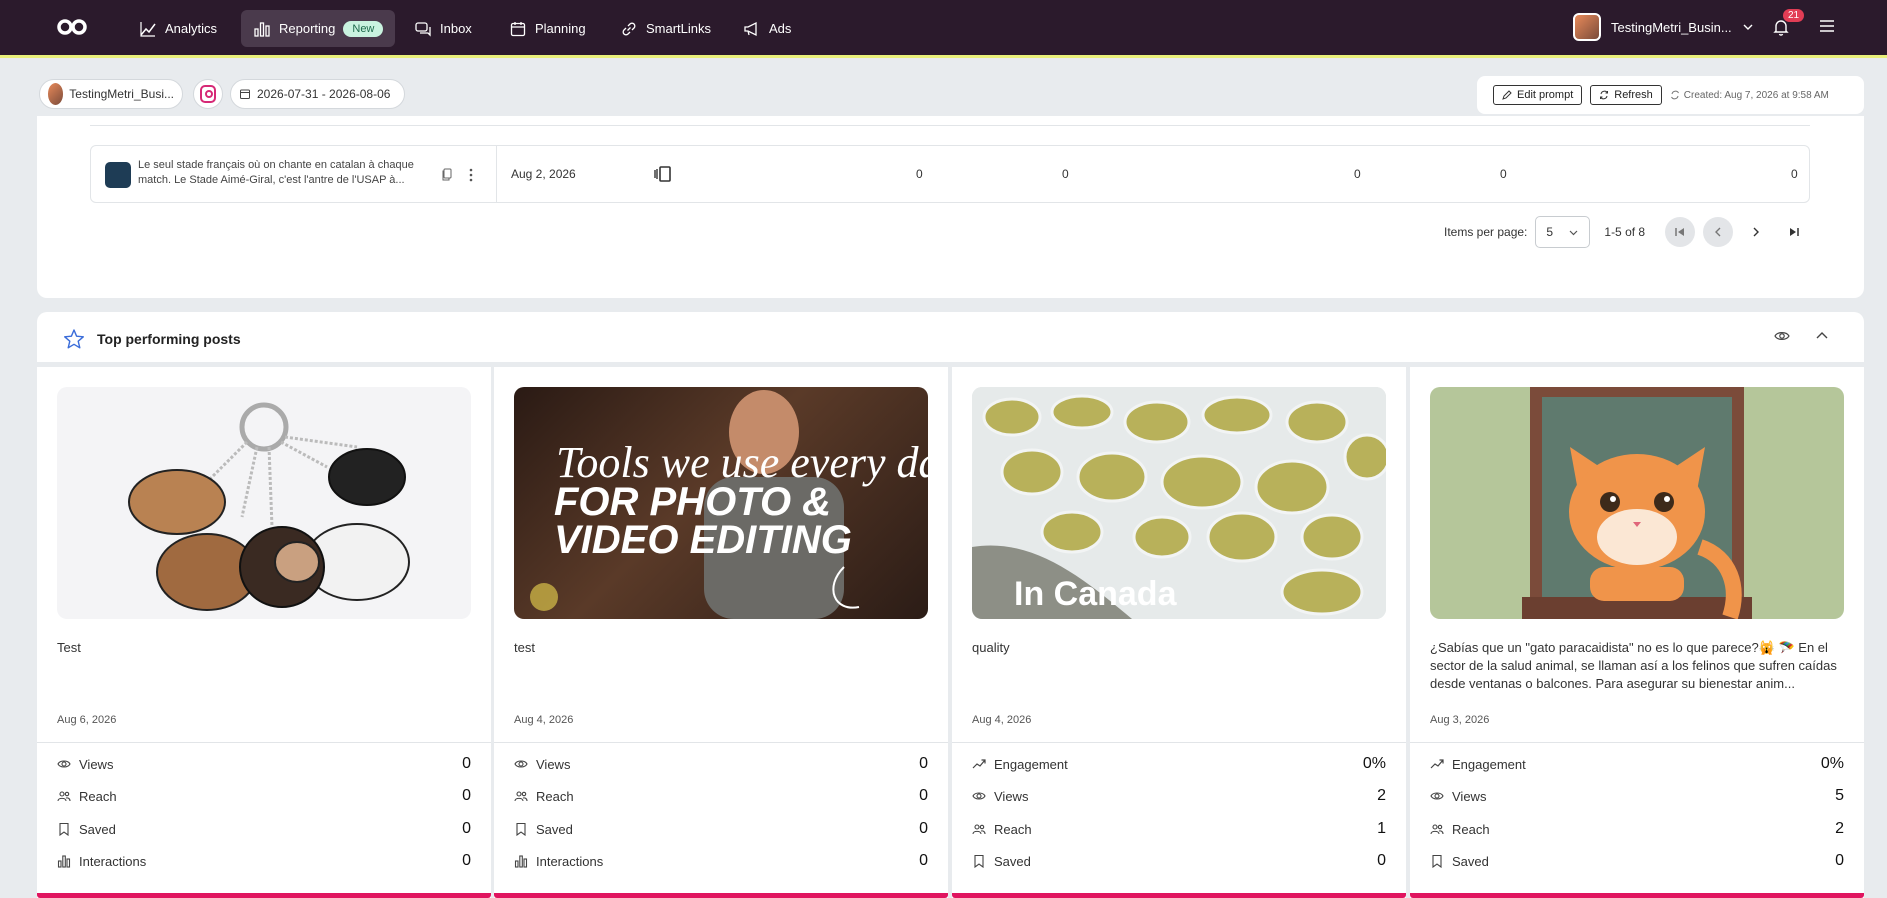 The width and height of the screenshot is (1887, 898). What do you see at coordinates (1179, 796) in the screenshot?
I see `metric-row: Views 2` at bounding box center [1179, 796].